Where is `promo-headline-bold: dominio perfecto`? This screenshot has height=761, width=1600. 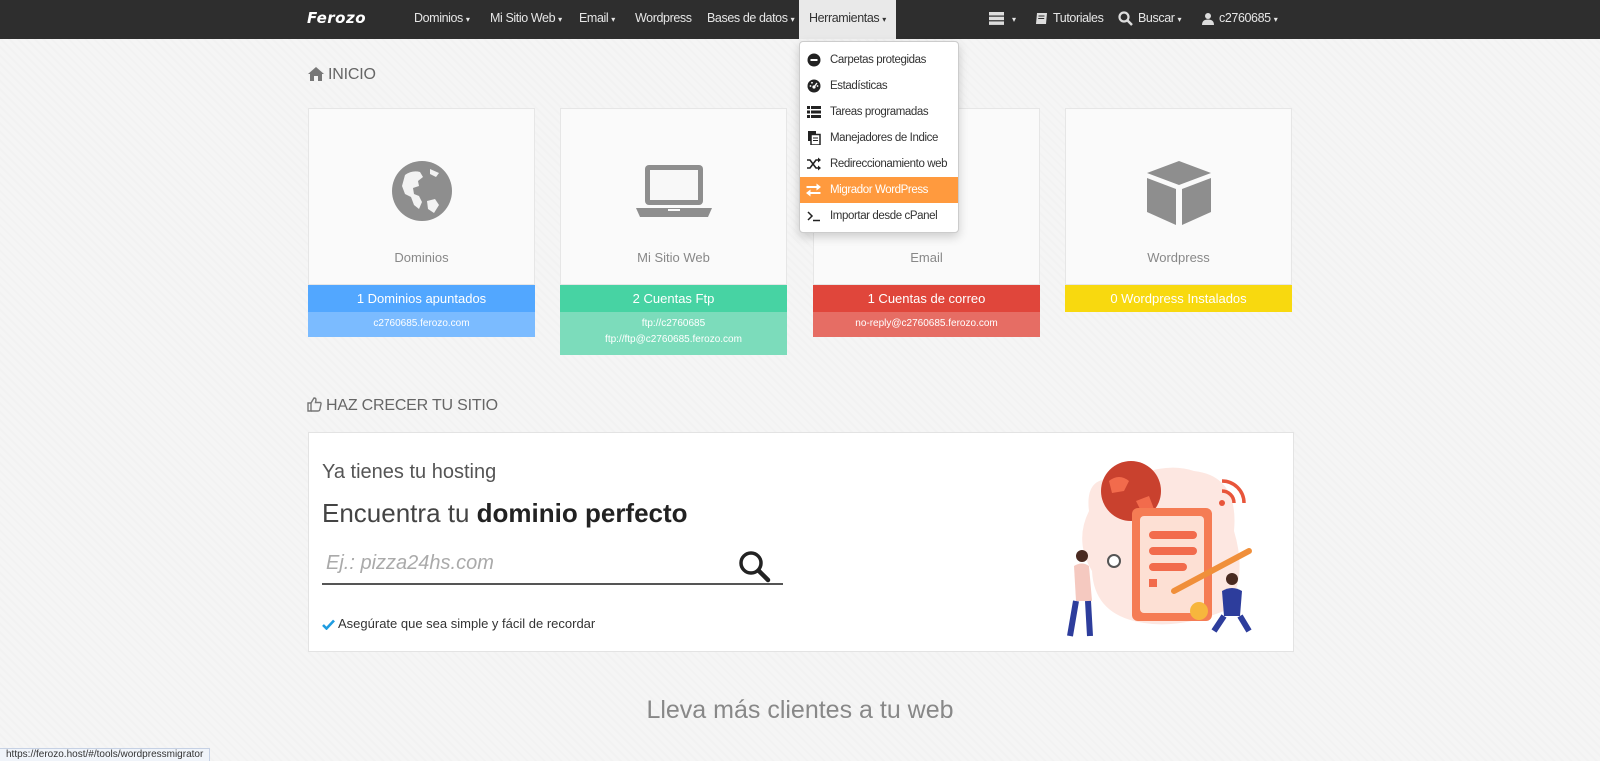
promo-headline-bold: dominio perfecto is located at coordinates (582, 513).